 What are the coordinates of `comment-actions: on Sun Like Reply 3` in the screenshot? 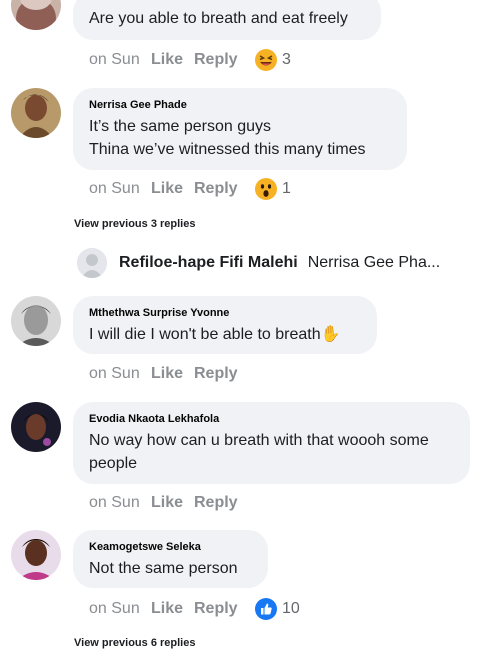 It's located at (190, 60).